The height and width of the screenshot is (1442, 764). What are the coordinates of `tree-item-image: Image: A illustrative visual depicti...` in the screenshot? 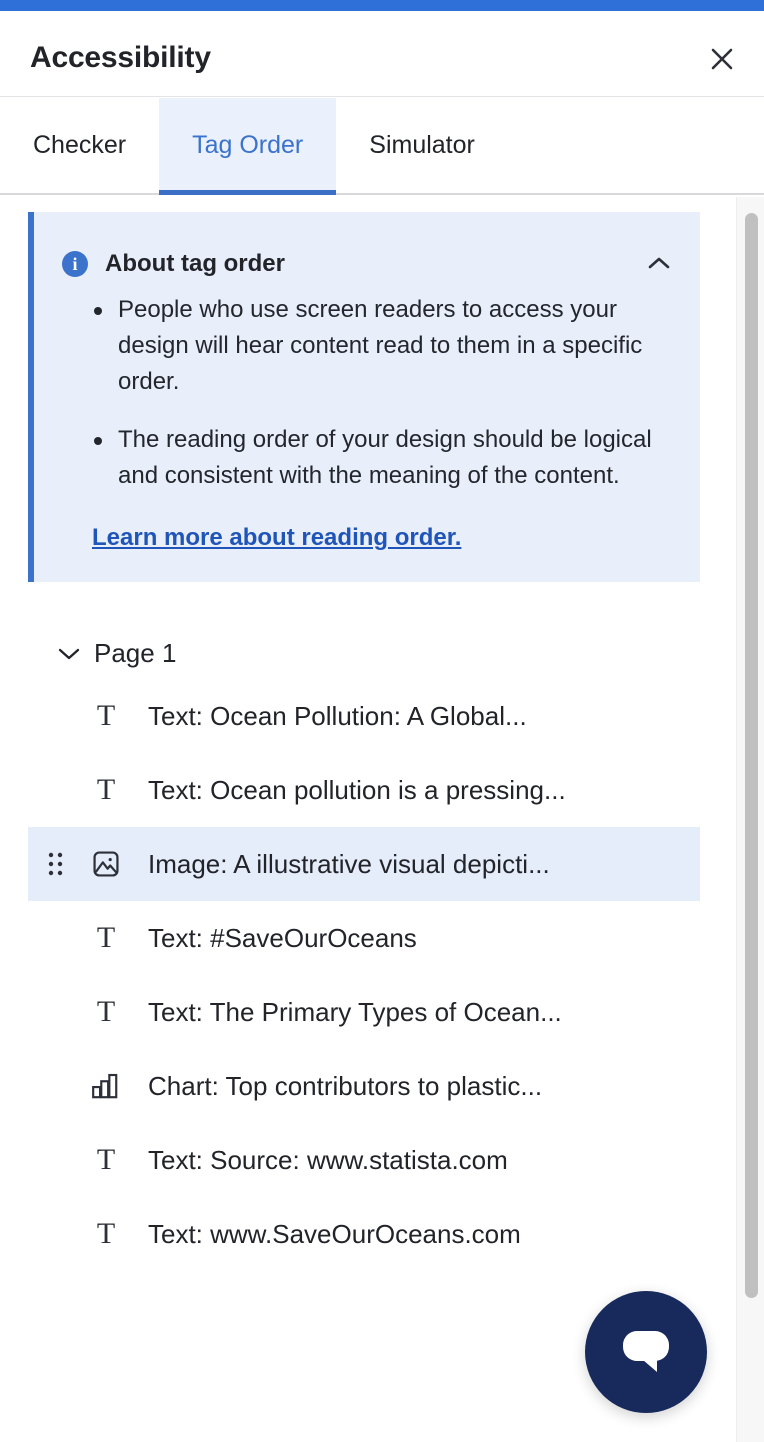 It's located at (364, 864).